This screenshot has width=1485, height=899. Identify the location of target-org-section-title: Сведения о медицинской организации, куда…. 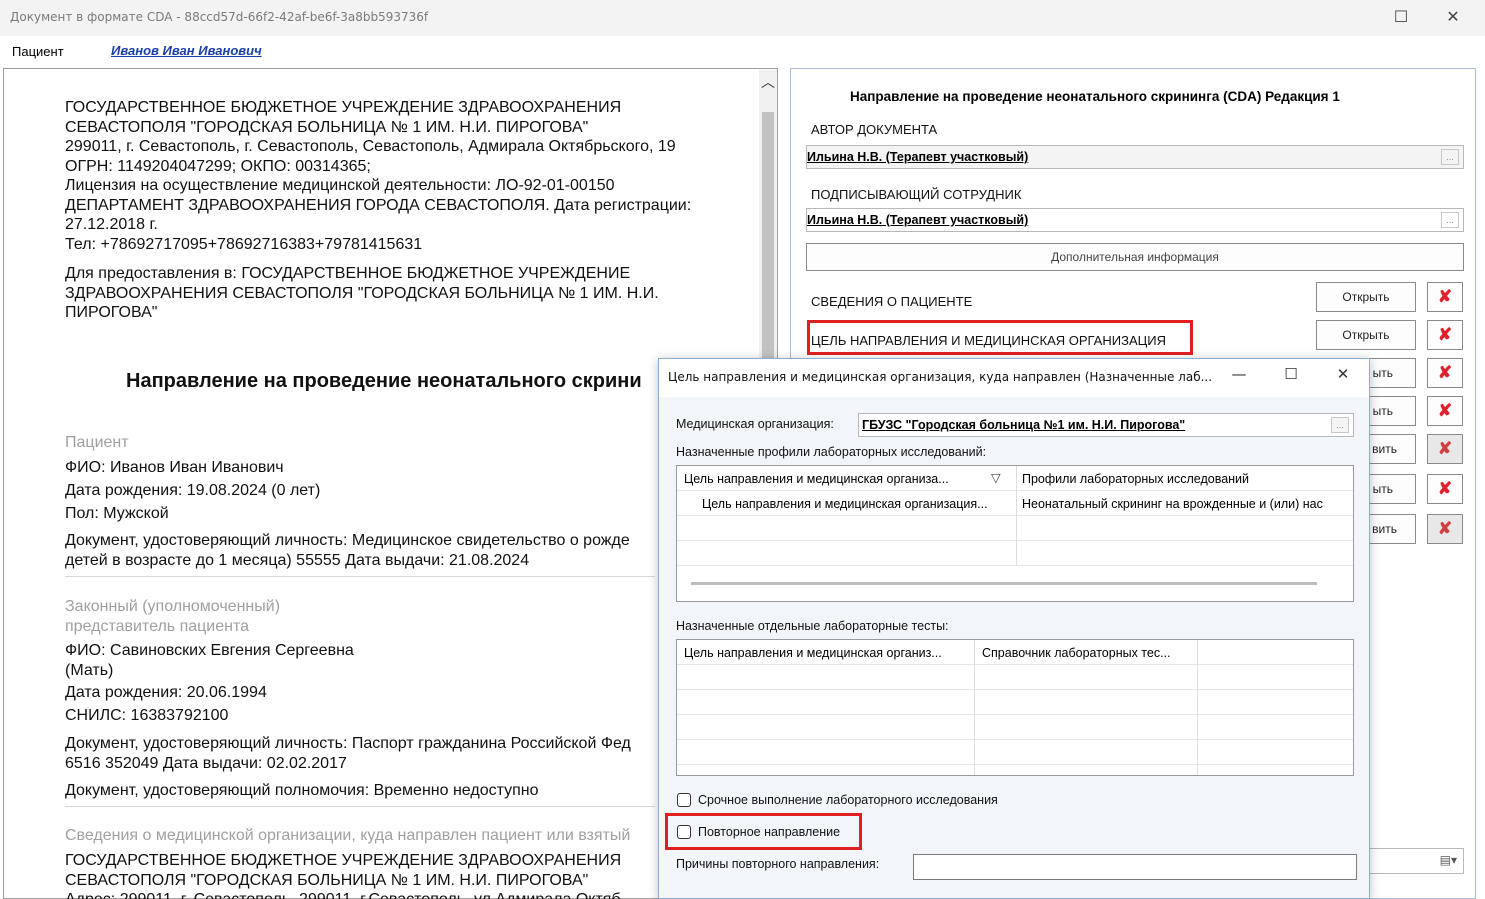
(348, 835).